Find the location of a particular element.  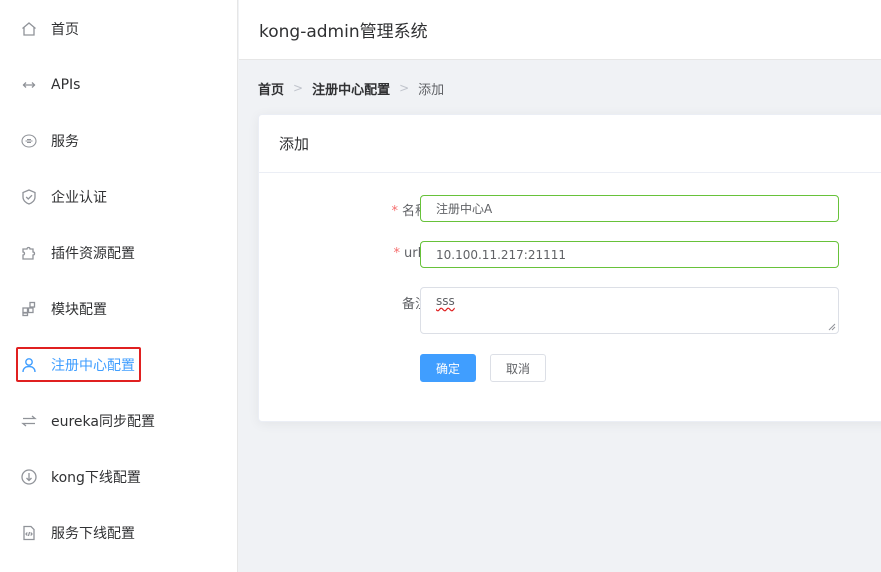

sidebar-item-service: 服务 is located at coordinates (119, 141).